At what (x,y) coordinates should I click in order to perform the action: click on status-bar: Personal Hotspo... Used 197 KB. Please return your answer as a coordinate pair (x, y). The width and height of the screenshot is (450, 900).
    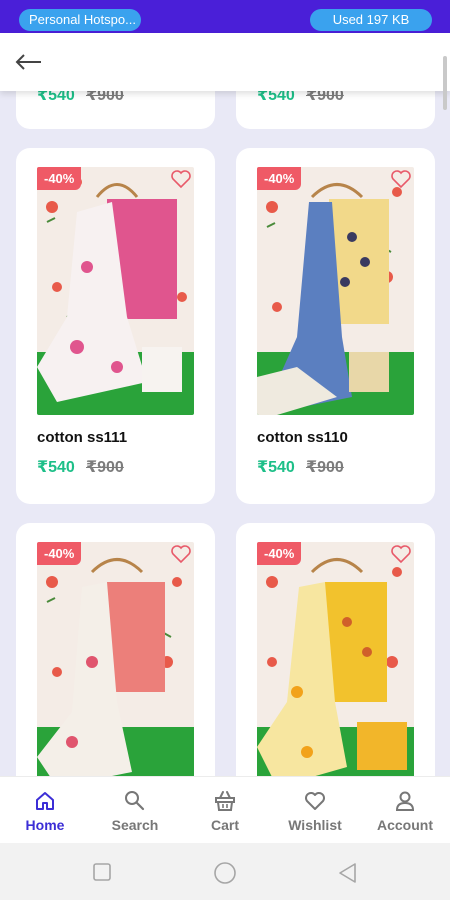
    Looking at the image, I should click on (225, 16).